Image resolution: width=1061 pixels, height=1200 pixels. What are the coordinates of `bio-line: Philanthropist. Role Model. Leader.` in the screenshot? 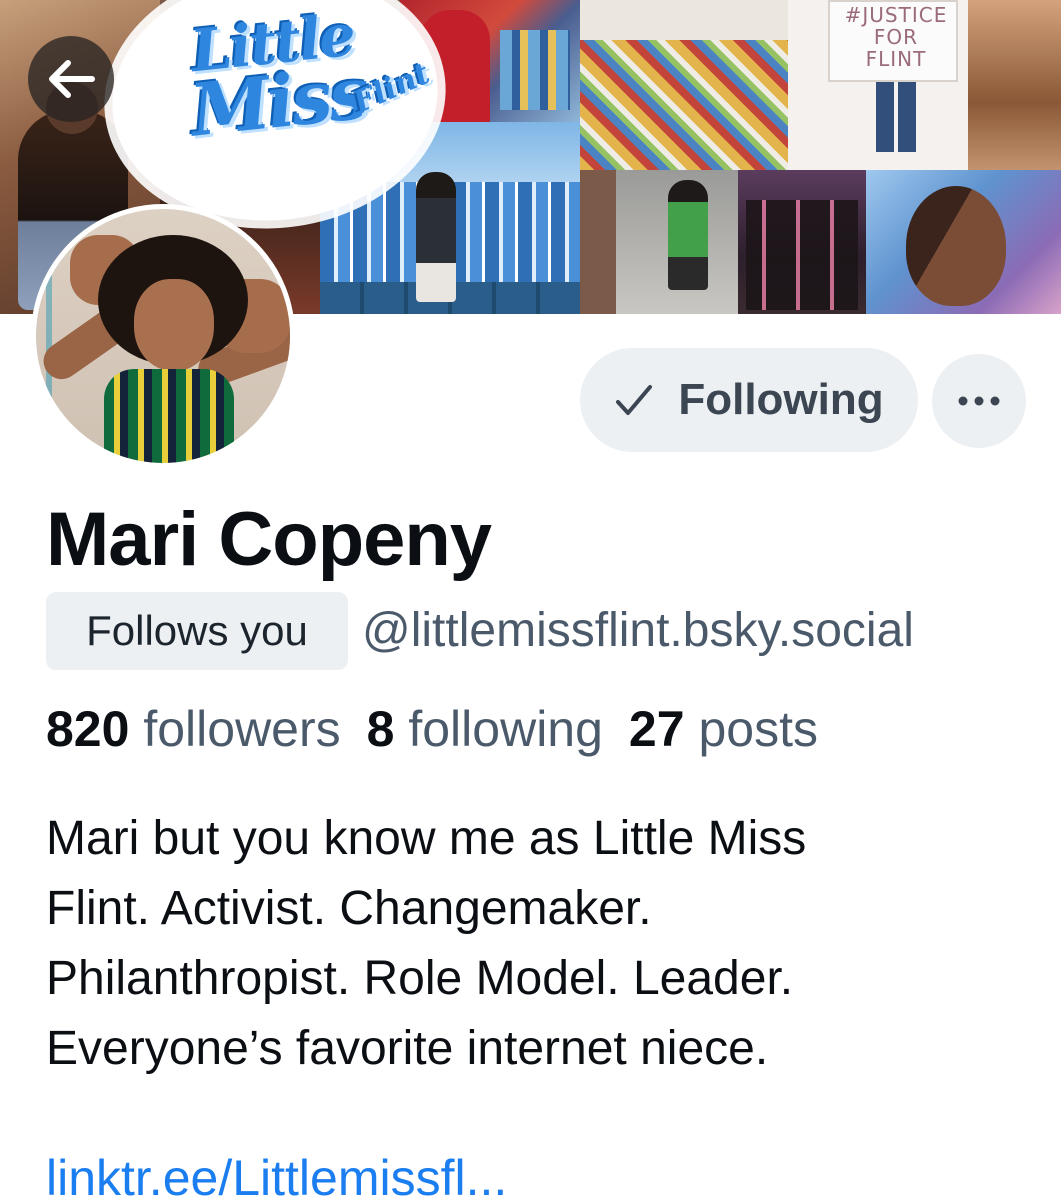 It's located at (420, 978).